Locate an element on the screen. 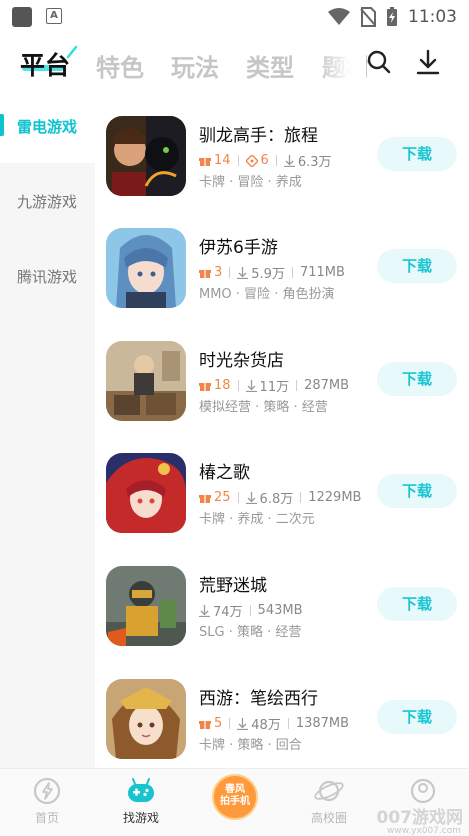  game-tags: 卡牌 · 冒险 · 养成 is located at coordinates (250, 182).